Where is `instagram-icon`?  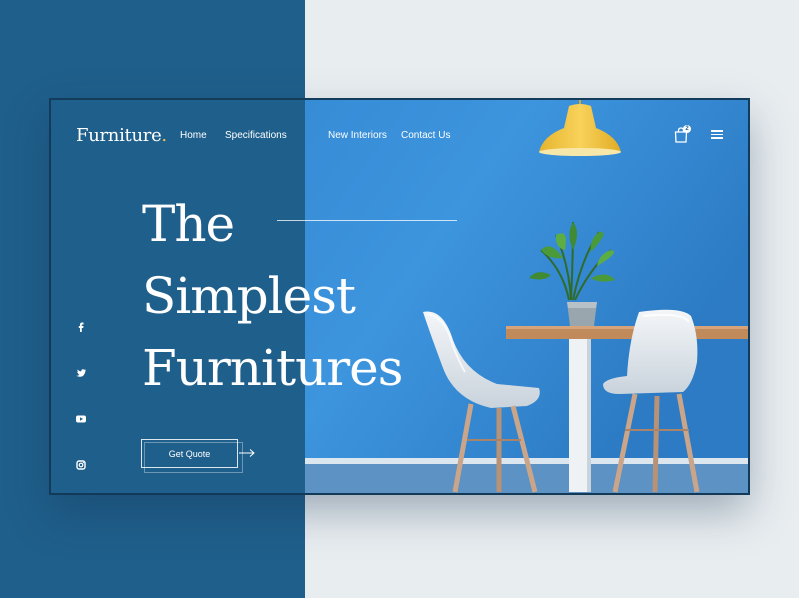 instagram-icon is located at coordinates (81, 465).